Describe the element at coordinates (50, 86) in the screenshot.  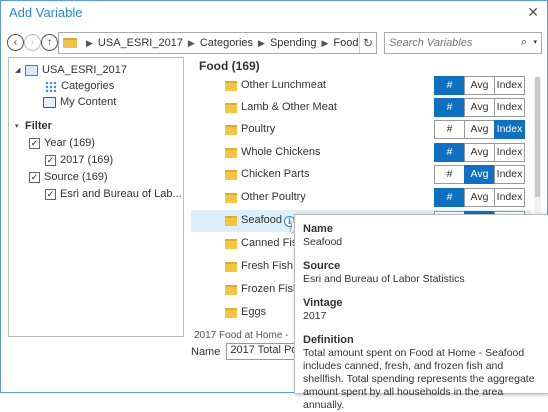
I see `categories-icon` at that location.